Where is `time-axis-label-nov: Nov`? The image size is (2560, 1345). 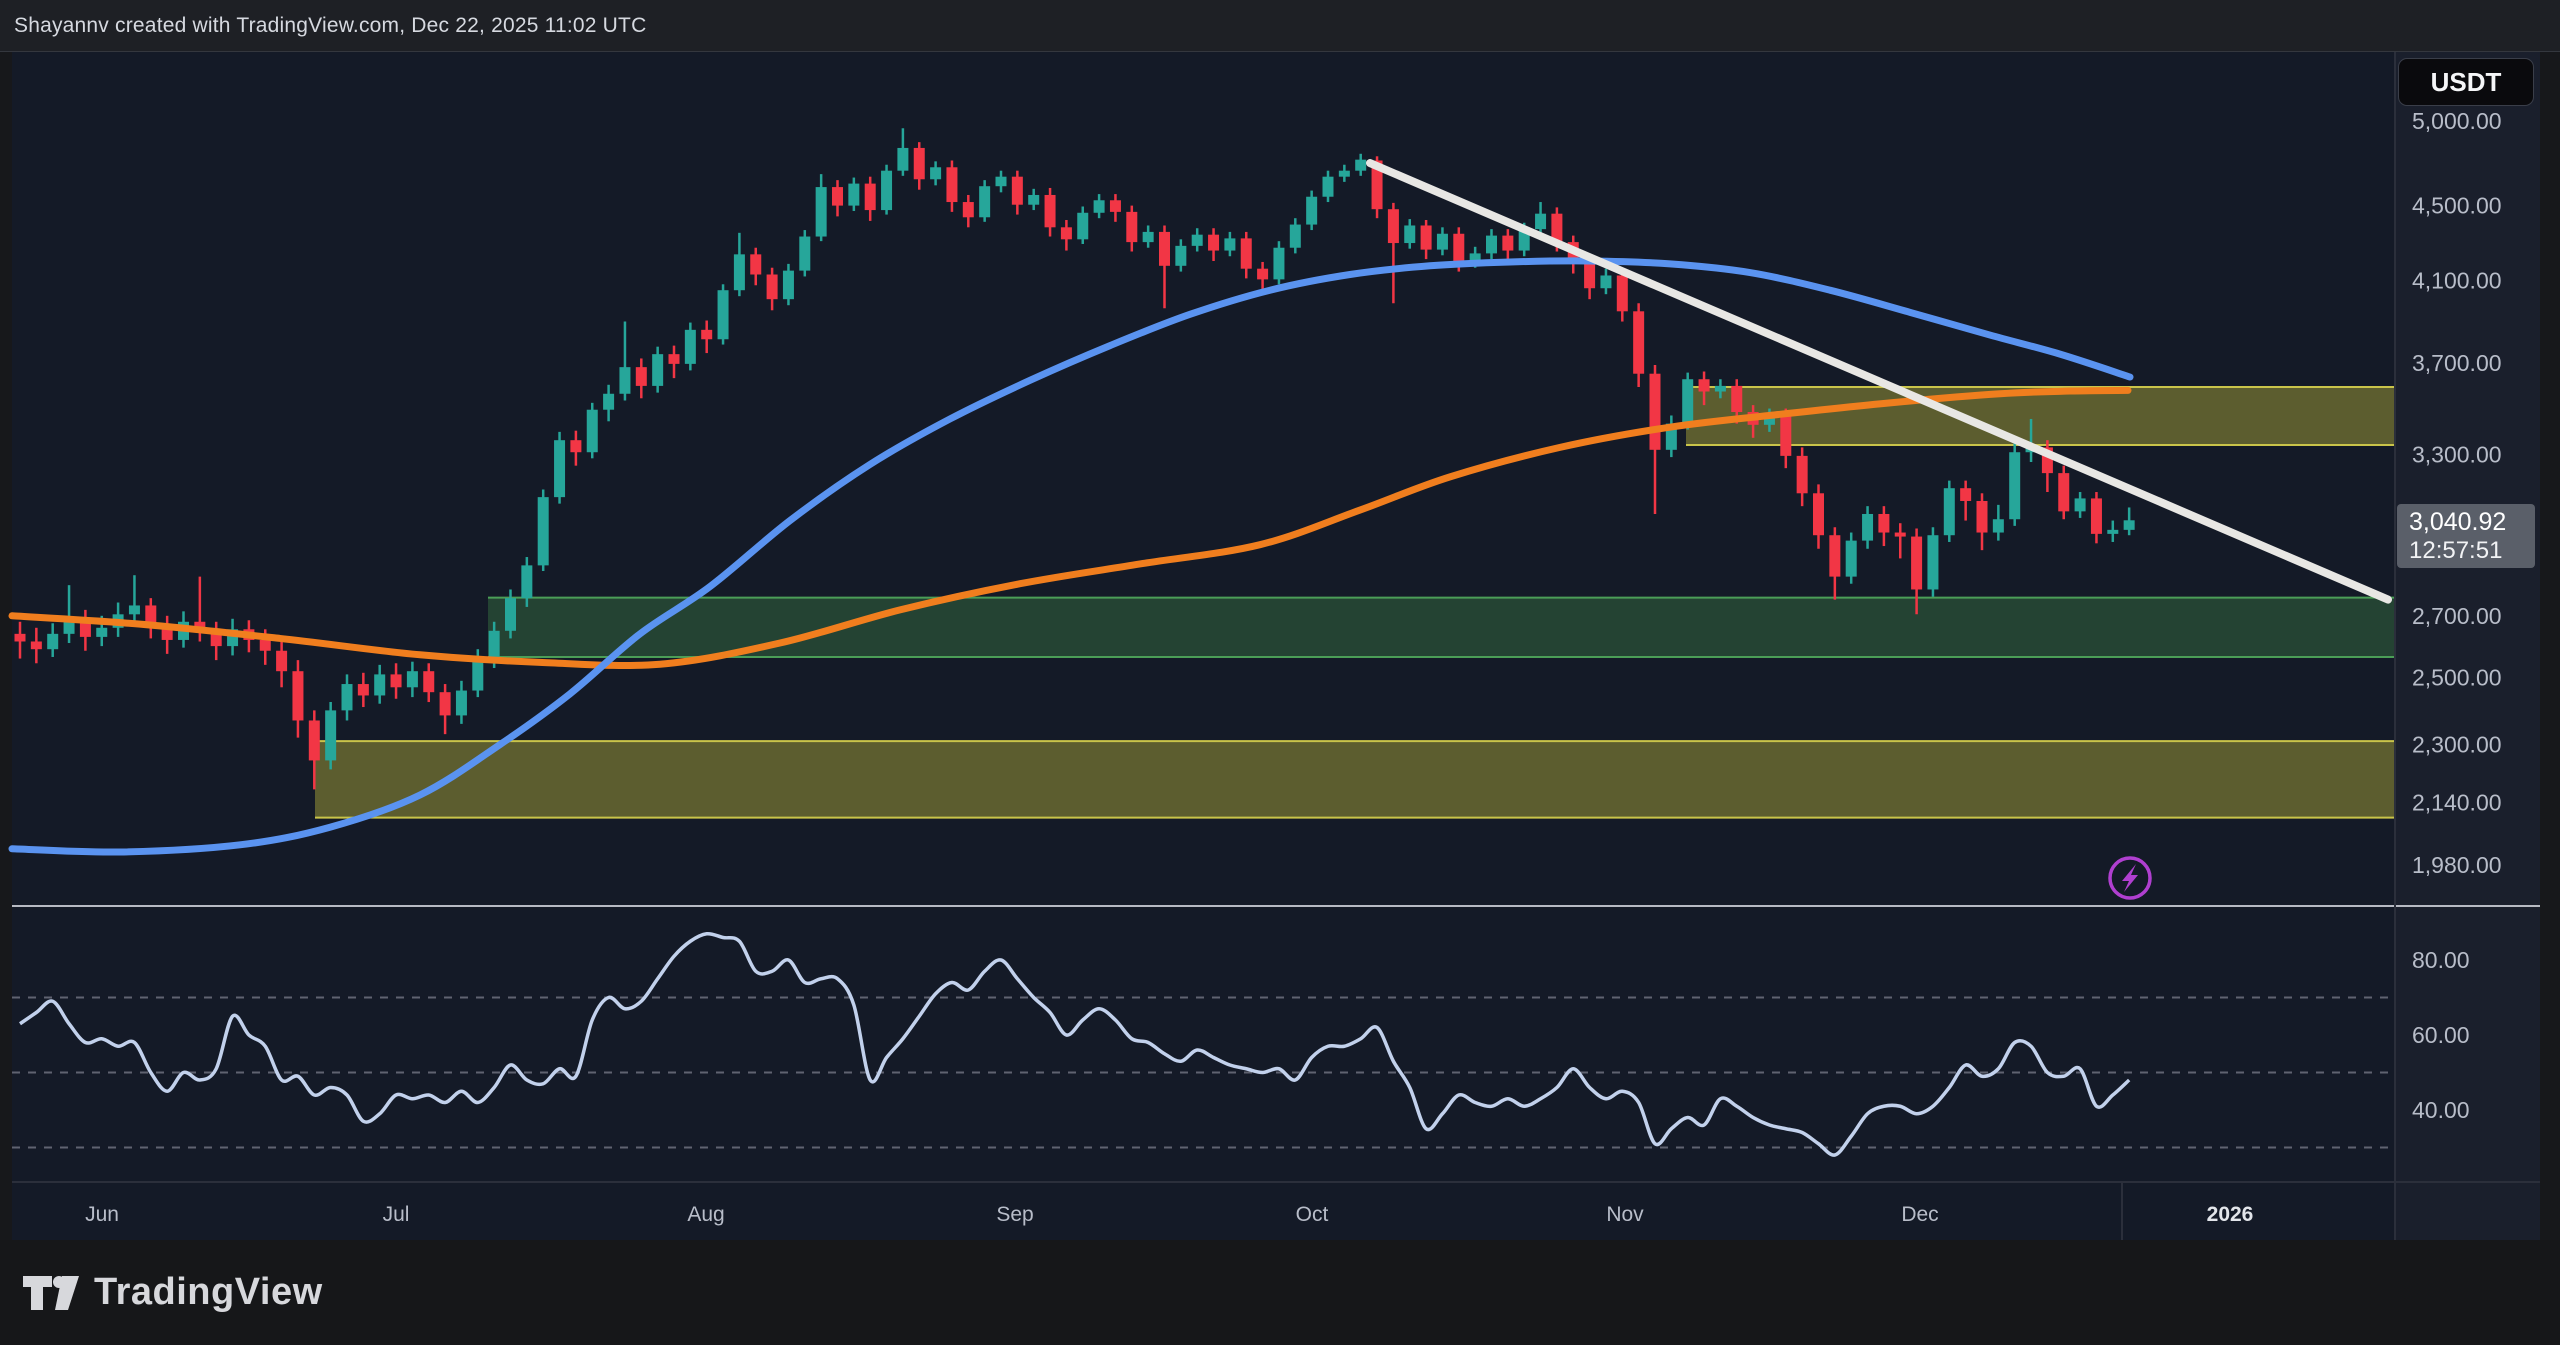
time-axis-label-nov: Nov is located at coordinates (1625, 1214).